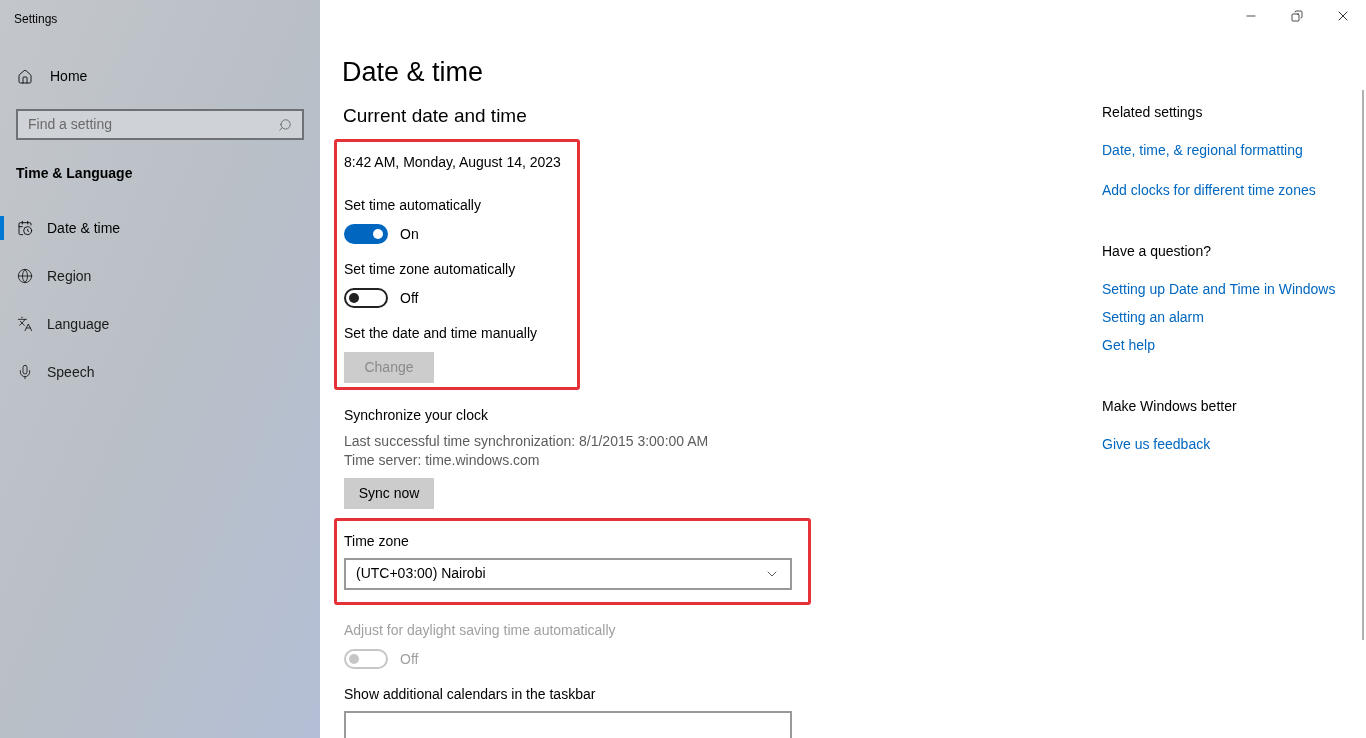 This screenshot has width=1366, height=738. Describe the element at coordinates (1219, 289) in the screenshot. I see `related-link: Setting up Date and Time in Windows` at that location.